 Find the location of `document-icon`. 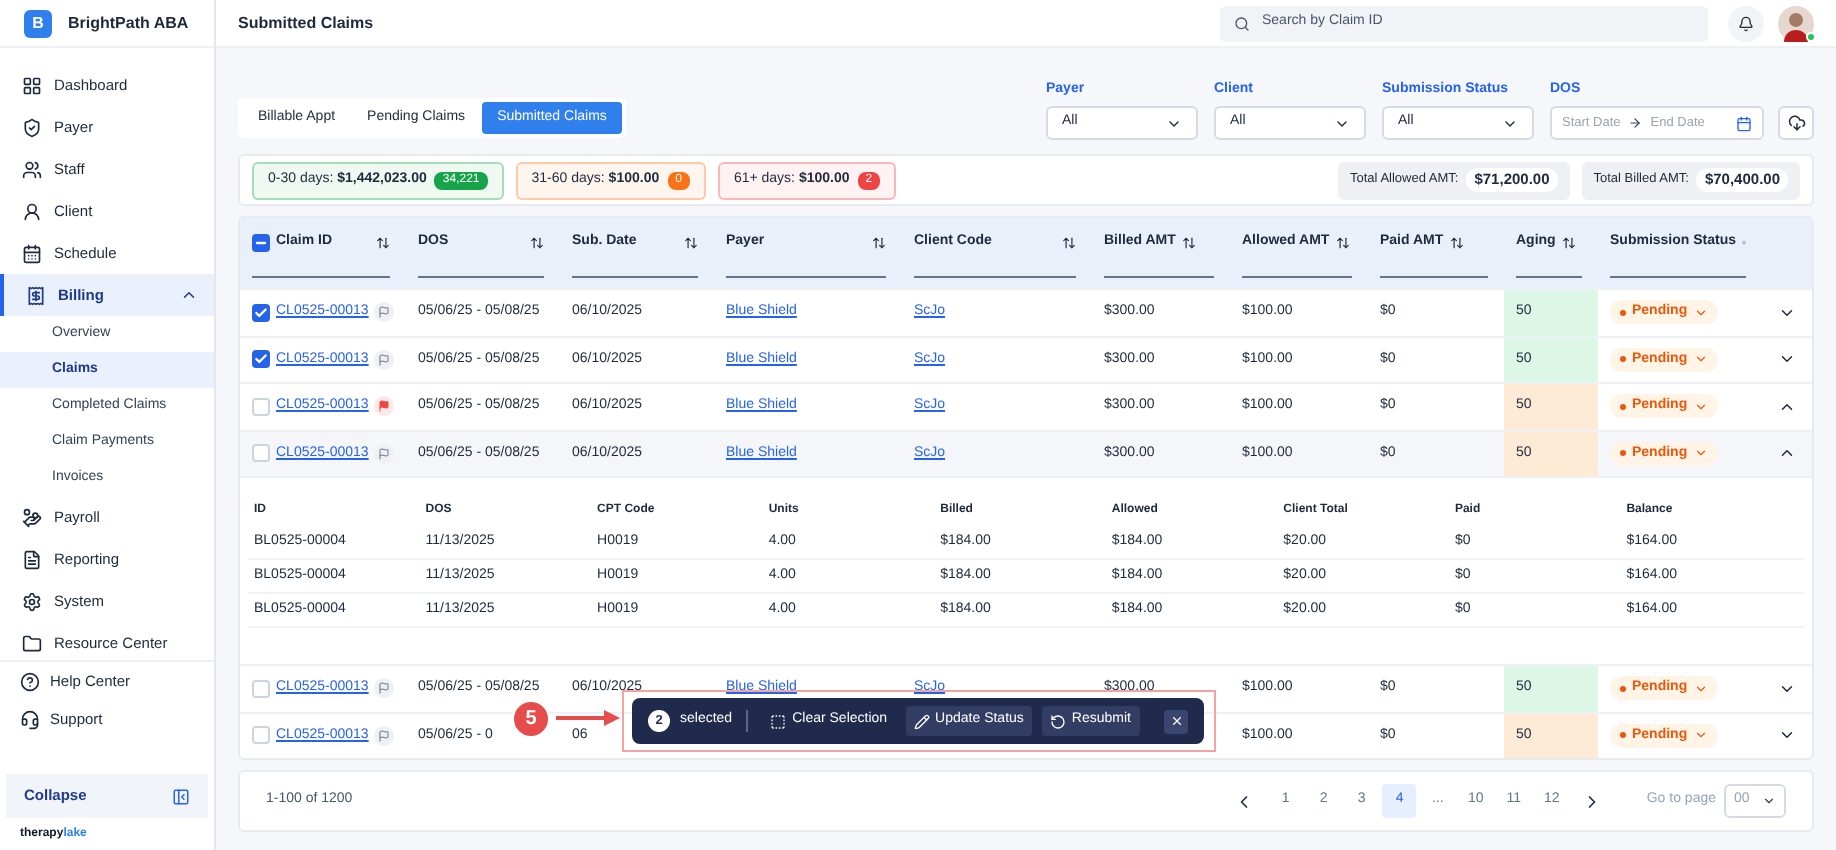

document-icon is located at coordinates (32, 559).